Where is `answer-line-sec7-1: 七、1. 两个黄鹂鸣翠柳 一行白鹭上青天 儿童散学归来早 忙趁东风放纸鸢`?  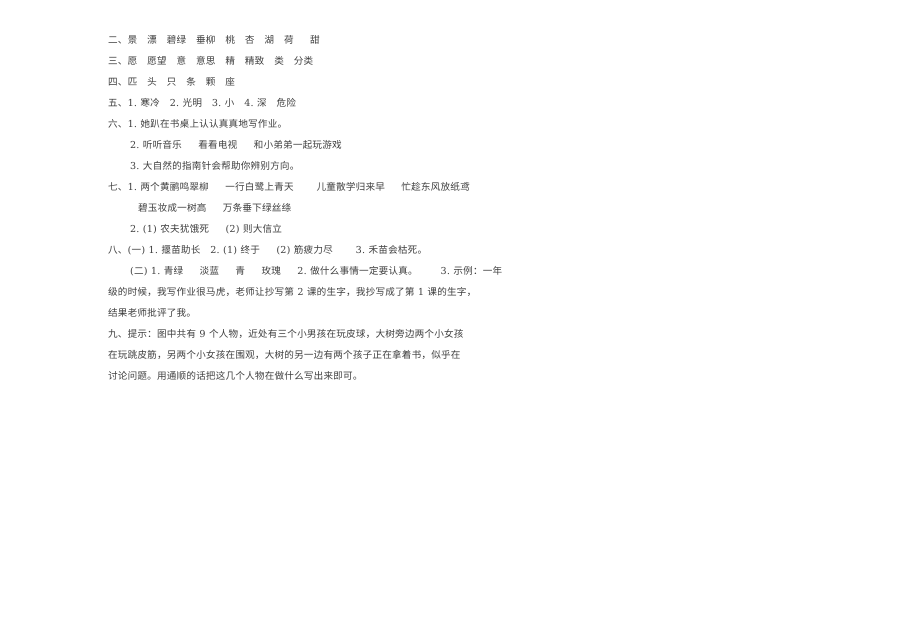
answer-line-sec7-1: 七、1. 两个黄鹂鸣翠柳 一行白鹭上青天 儿童散学归来早 忙趁东风放纸鸢 is located at coordinates (289, 187).